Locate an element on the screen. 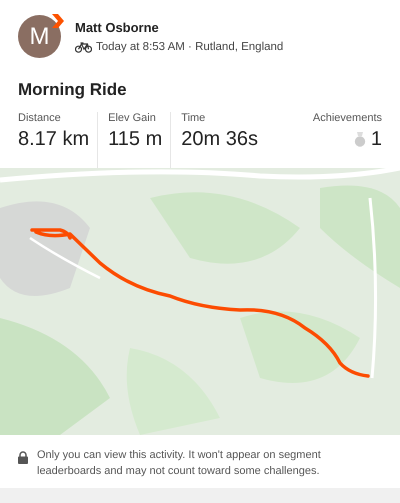 The width and height of the screenshot is (400, 503). athlete-name: Matt Osborne is located at coordinates (179, 27).